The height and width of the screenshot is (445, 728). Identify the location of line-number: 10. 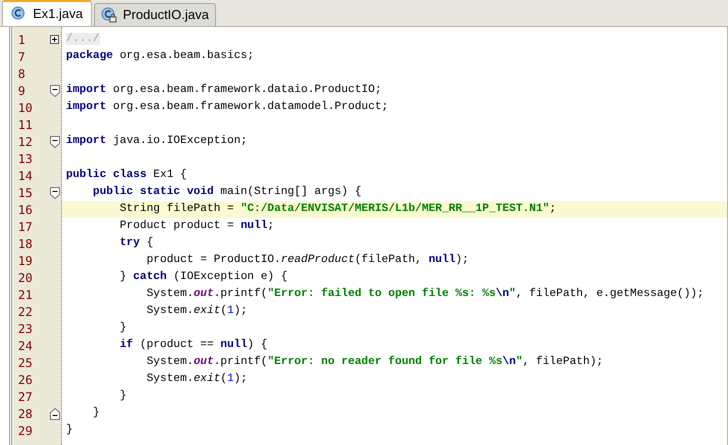
(25, 108).